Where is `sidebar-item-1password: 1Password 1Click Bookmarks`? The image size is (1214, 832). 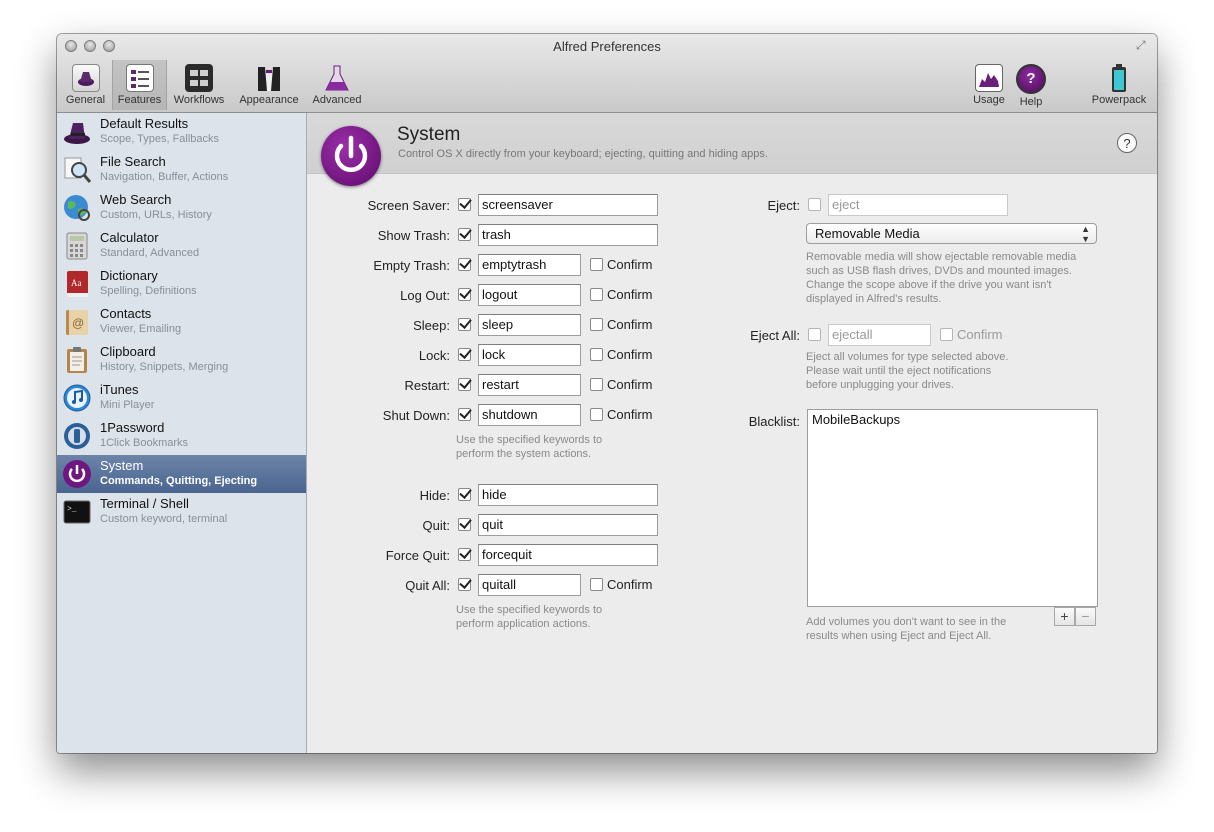 sidebar-item-1password: 1Password 1Click Bookmarks is located at coordinates (181, 436).